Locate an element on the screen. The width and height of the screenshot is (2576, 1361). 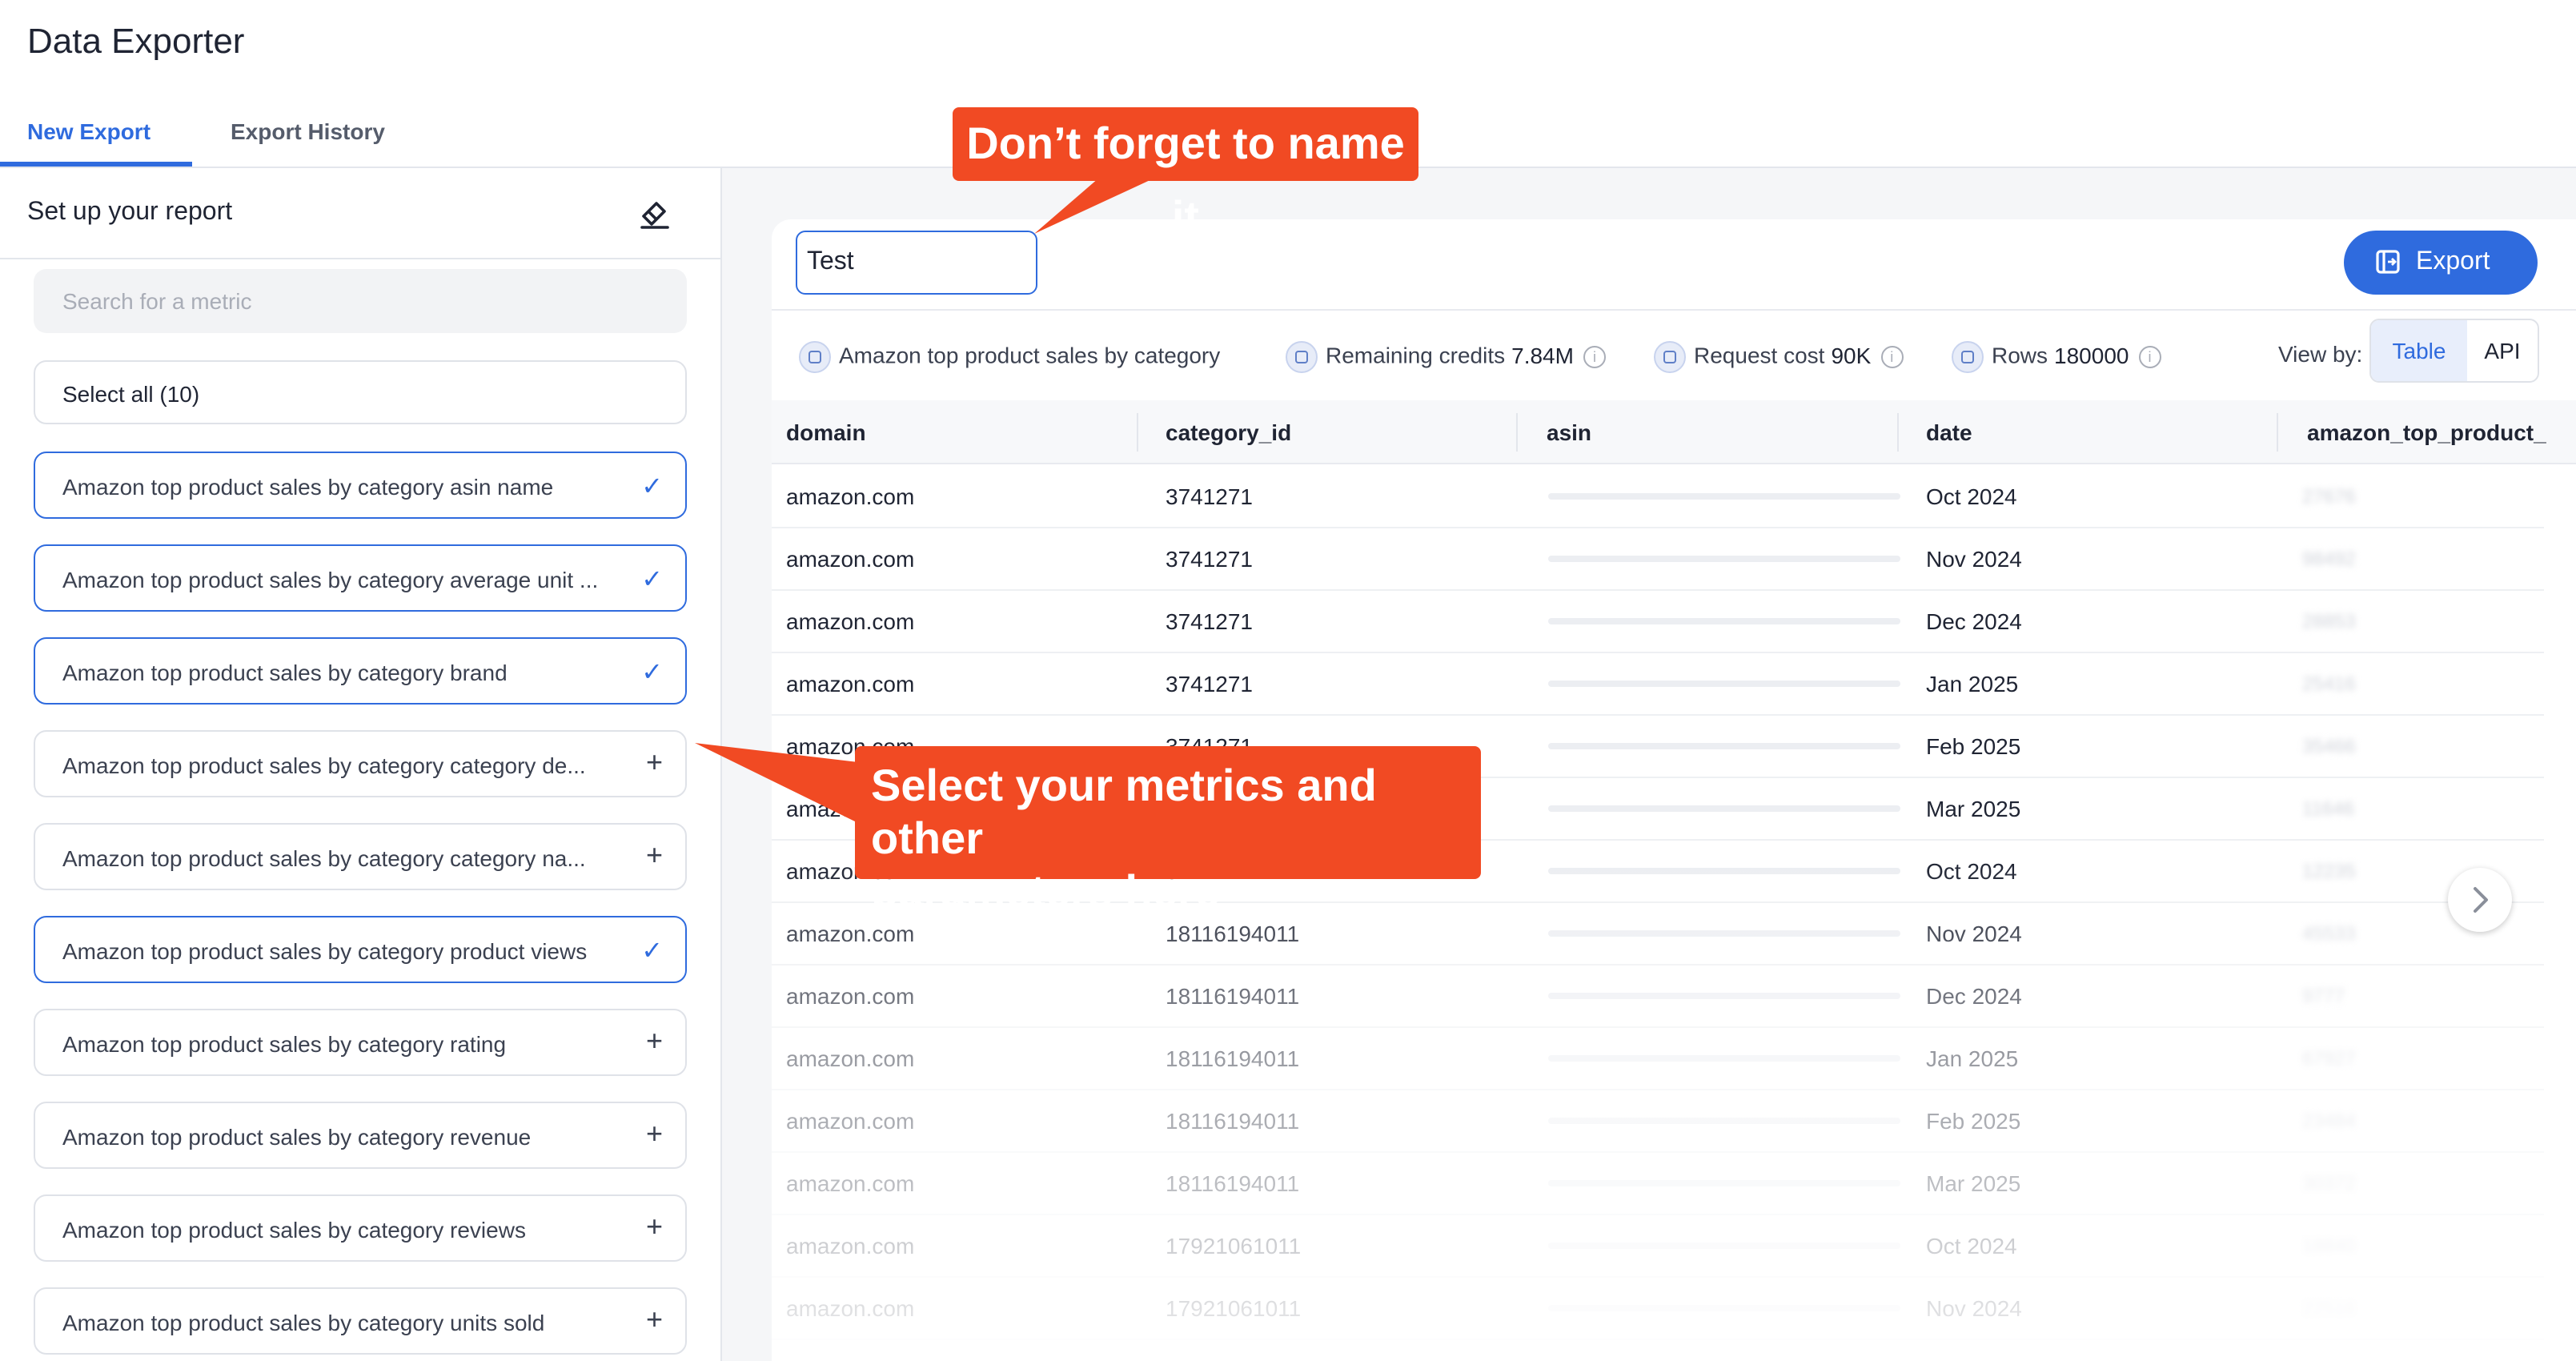
cost-label: Request cost is located at coordinates (1759, 355).